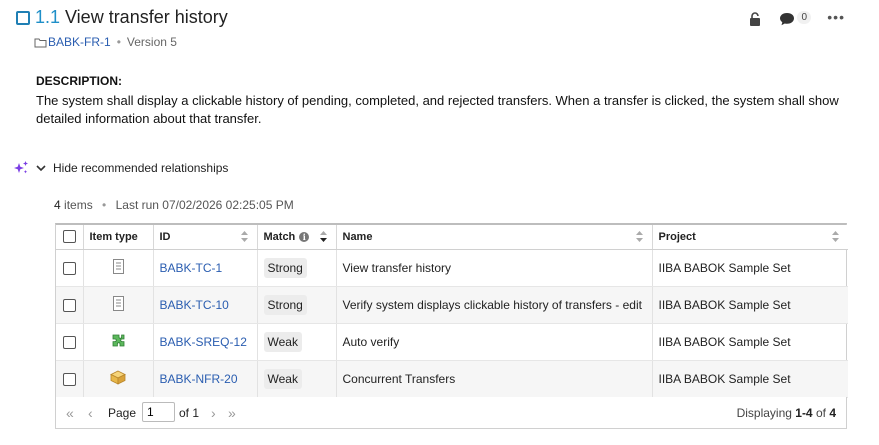 The height and width of the screenshot is (445, 879). What do you see at coordinates (23, 18) in the screenshot?
I see `requirement-type-icon` at bounding box center [23, 18].